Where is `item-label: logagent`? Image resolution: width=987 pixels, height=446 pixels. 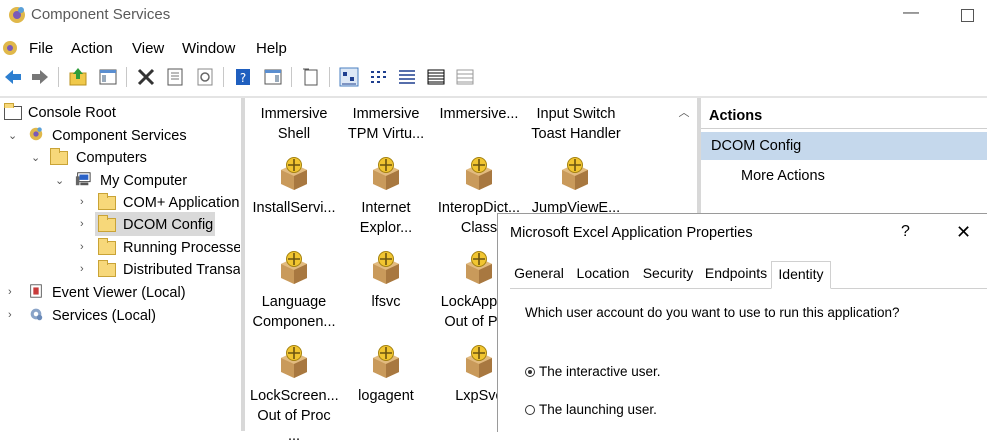 item-label: logagent is located at coordinates (386, 396).